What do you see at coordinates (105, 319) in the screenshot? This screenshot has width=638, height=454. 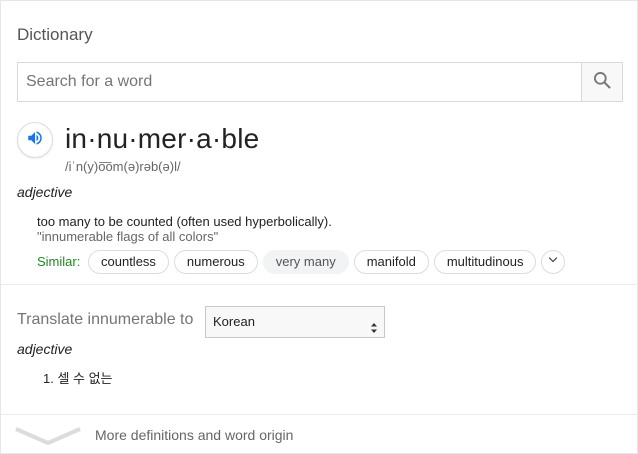 I see `translate-label: Translate innumerable to` at bounding box center [105, 319].